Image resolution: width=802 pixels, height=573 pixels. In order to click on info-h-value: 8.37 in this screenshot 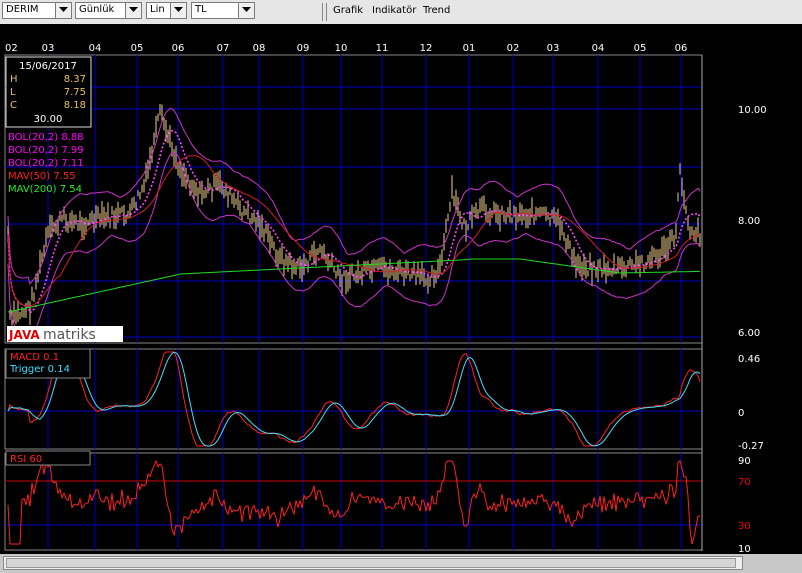, I will do `click(75, 79)`.